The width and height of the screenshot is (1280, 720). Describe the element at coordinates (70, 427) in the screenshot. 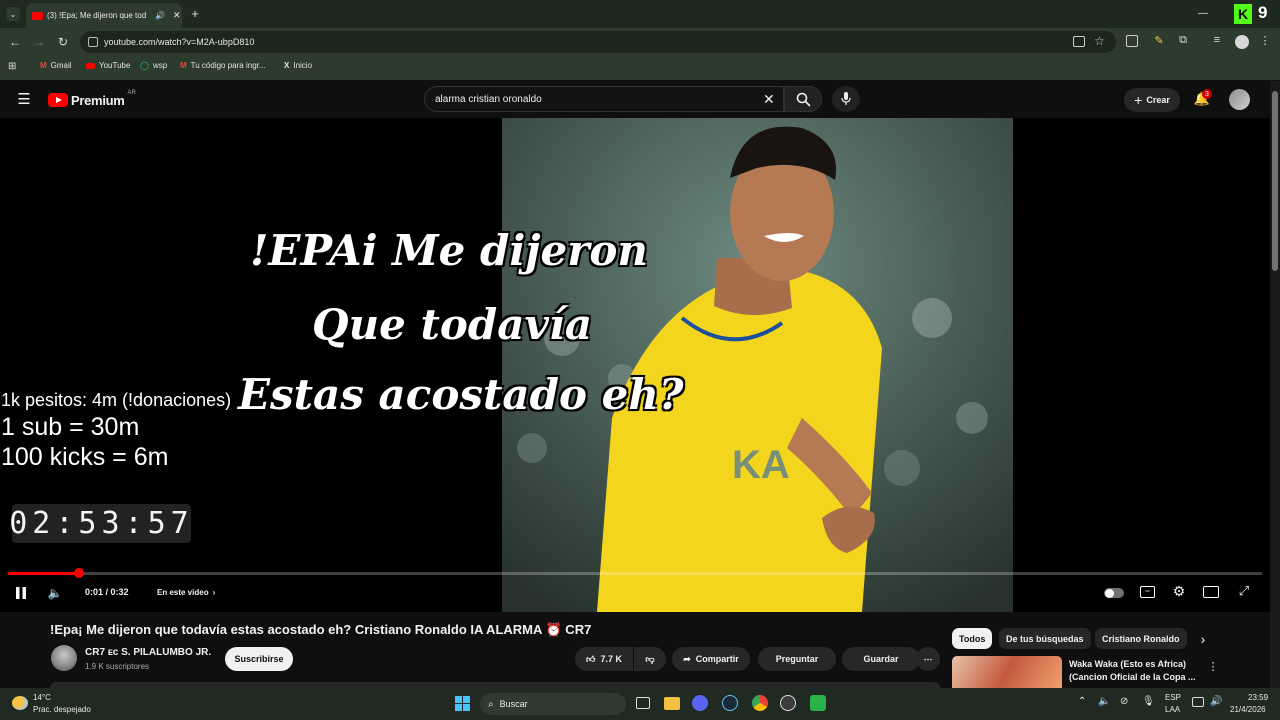

I see `sub-rate-text: 1 sub = 30m` at that location.